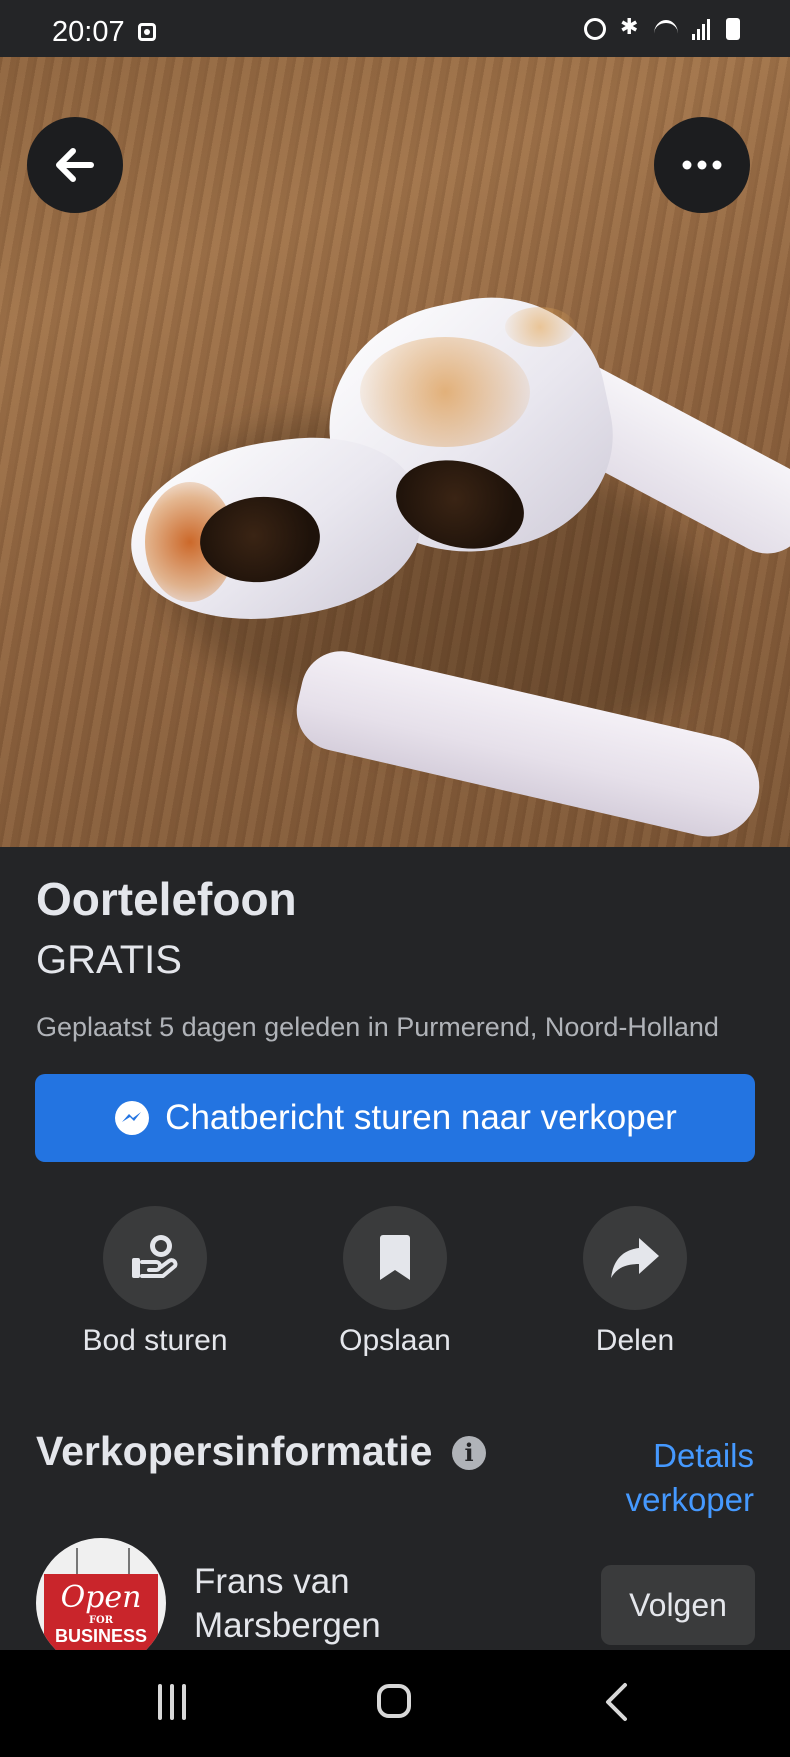  What do you see at coordinates (395, 1340) in the screenshot?
I see `save-label: Opslaan` at bounding box center [395, 1340].